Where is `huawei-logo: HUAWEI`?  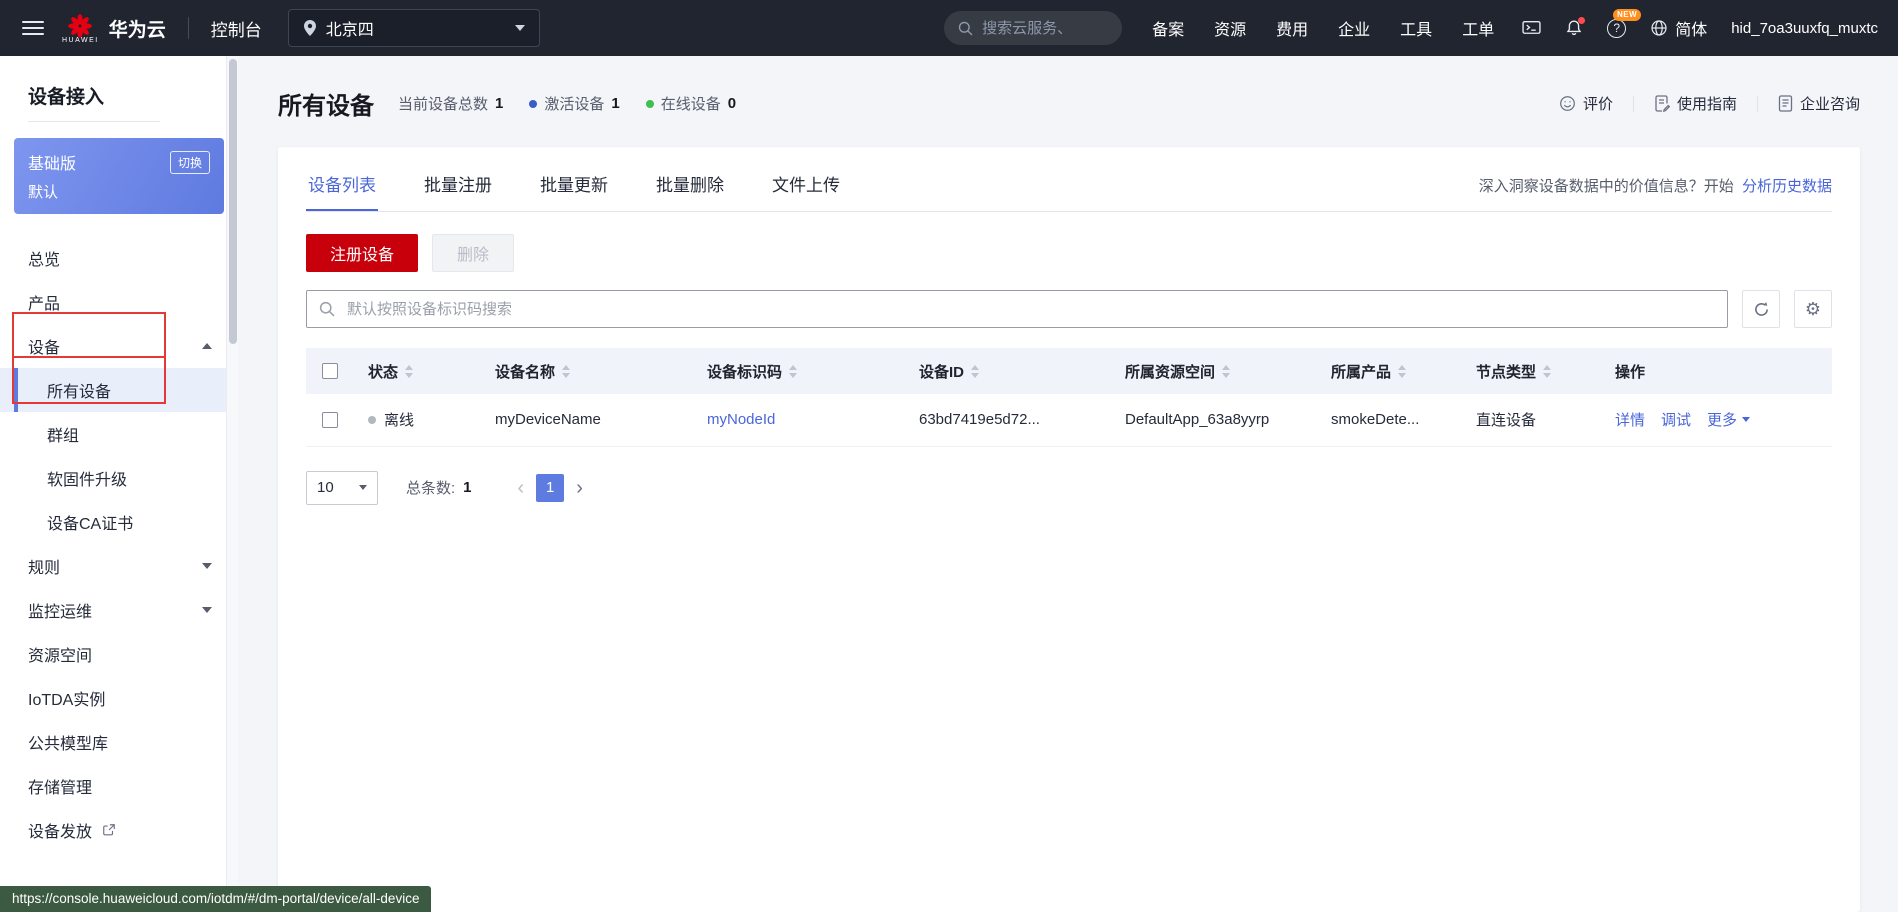 huawei-logo: HUAWEI is located at coordinates (80, 28).